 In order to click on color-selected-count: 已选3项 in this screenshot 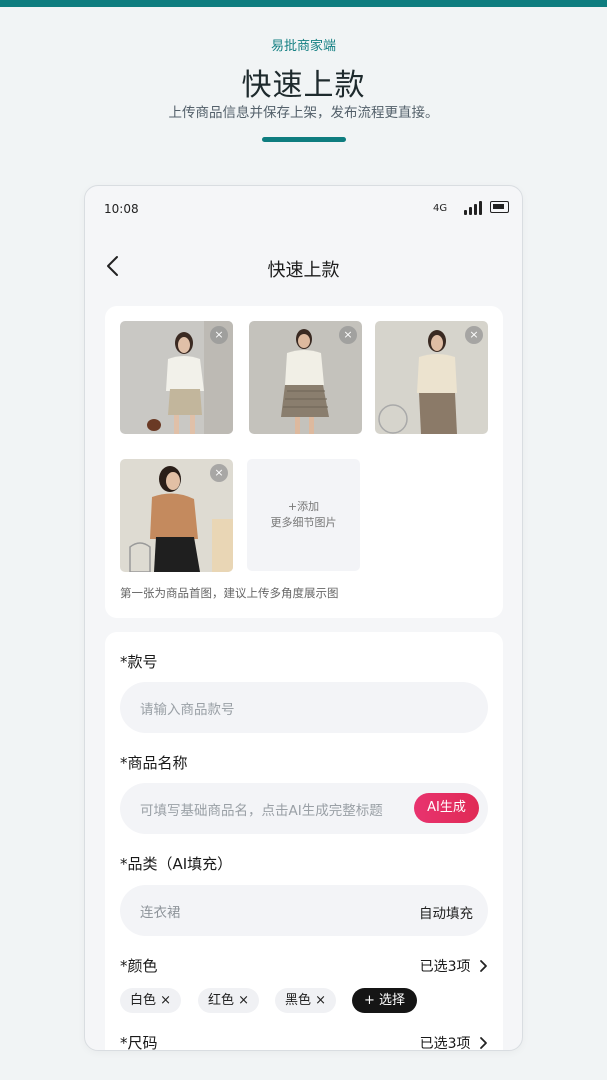, I will do `click(445, 967)`.